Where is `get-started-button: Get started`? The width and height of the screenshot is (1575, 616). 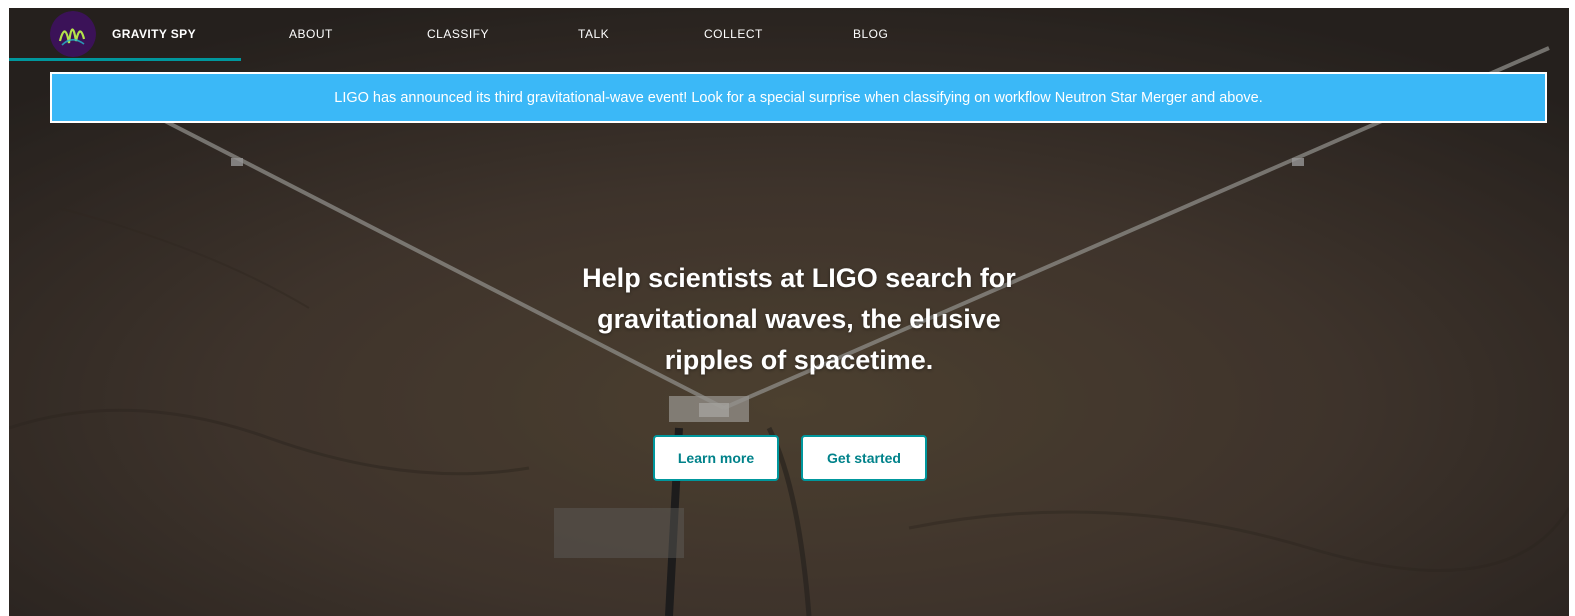
get-started-button: Get started is located at coordinates (864, 458).